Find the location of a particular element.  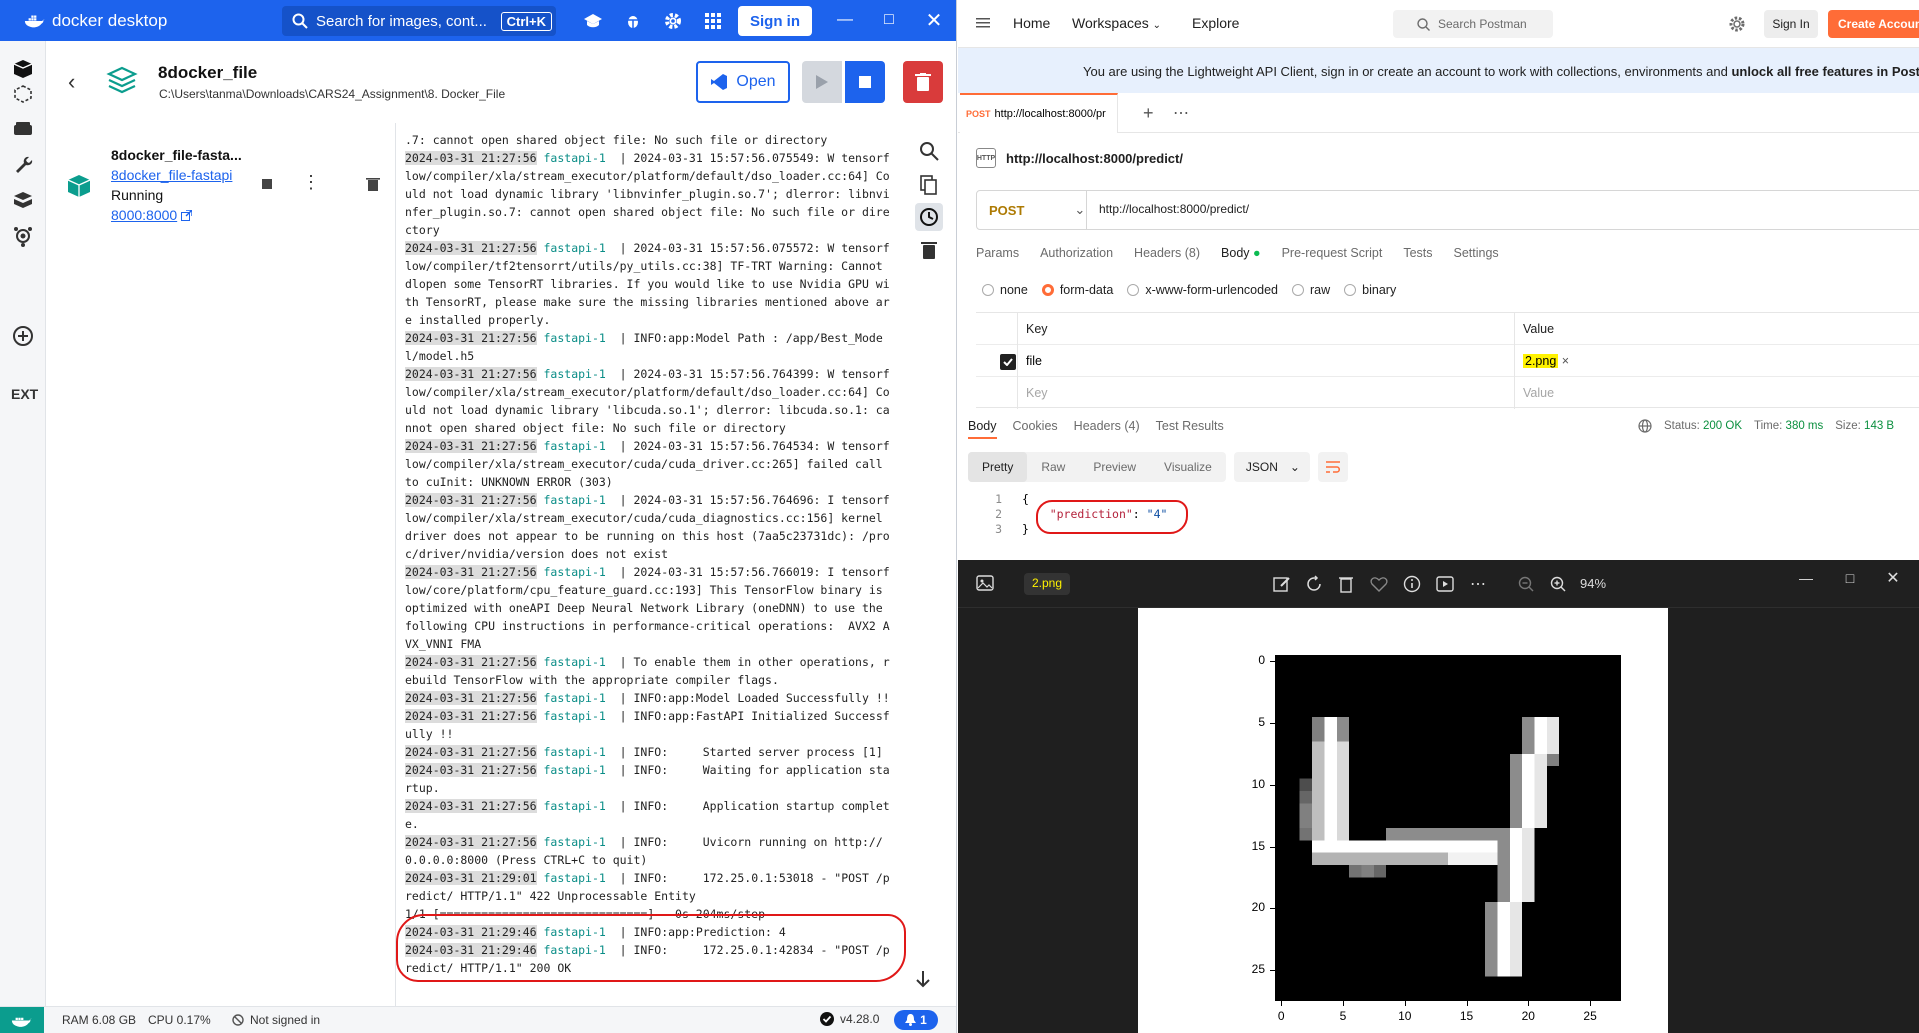

log-search-icon is located at coordinates (929, 151).